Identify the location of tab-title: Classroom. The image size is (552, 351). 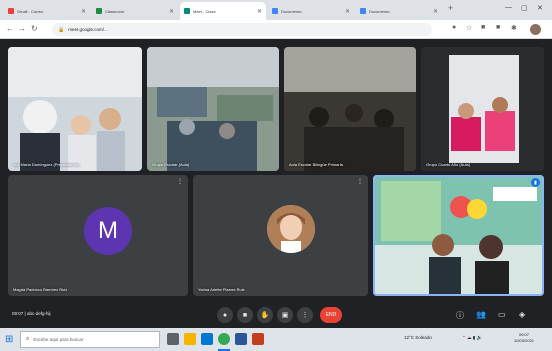
(115, 11).